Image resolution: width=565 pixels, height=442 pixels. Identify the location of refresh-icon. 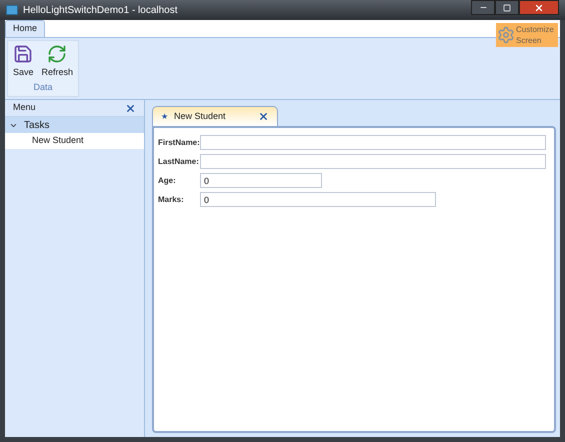
(57, 54).